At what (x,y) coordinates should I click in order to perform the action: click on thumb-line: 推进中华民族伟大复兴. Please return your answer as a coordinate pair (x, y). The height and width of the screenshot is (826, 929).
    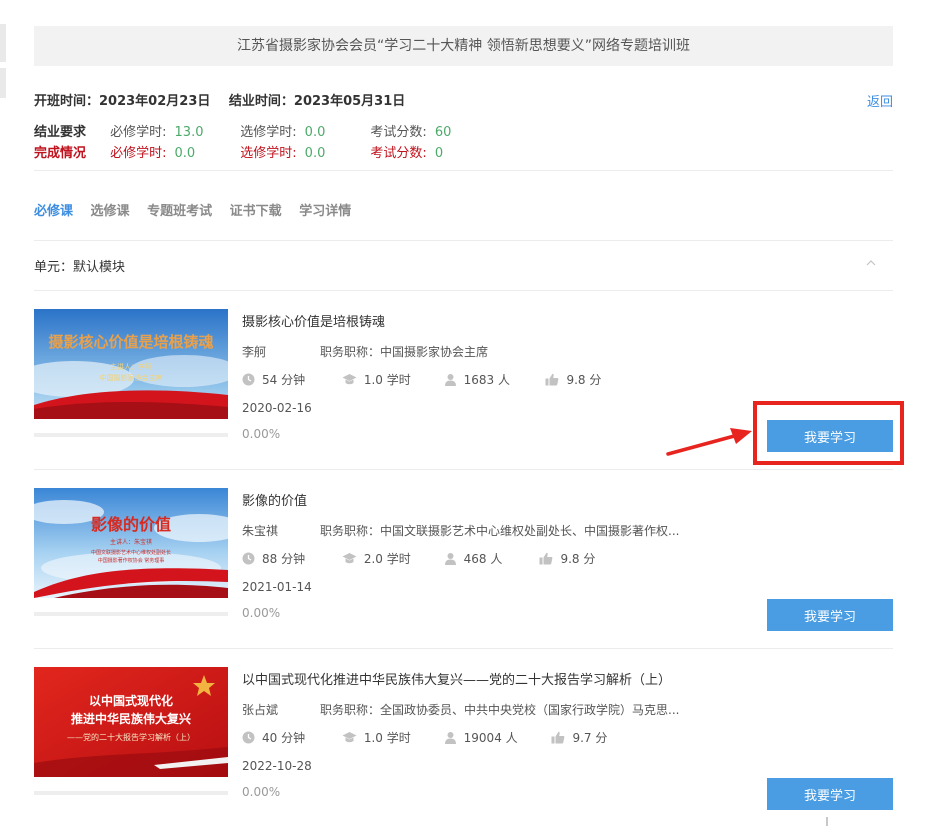
    Looking at the image, I should click on (131, 718).